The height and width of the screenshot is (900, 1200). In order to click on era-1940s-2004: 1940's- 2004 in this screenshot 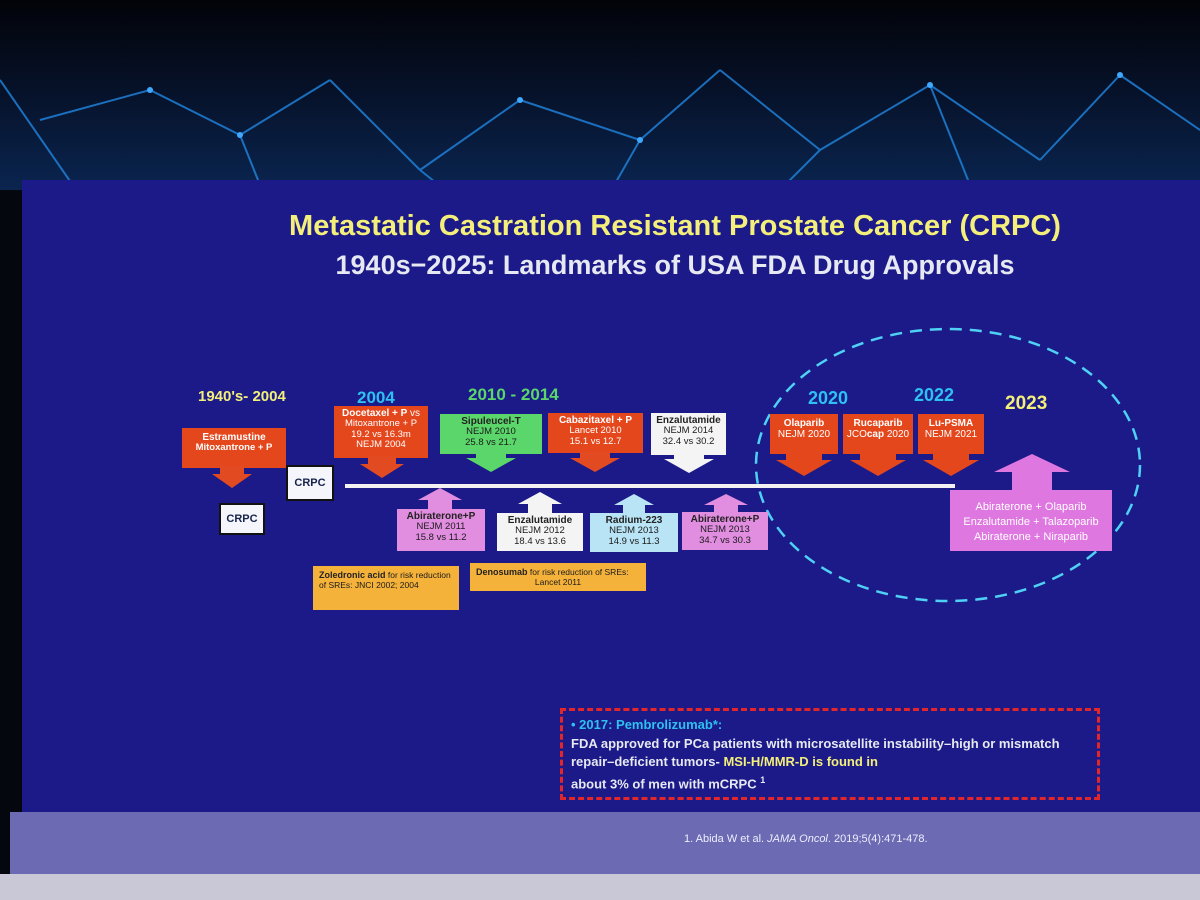, I will do `click(242, 396)`.